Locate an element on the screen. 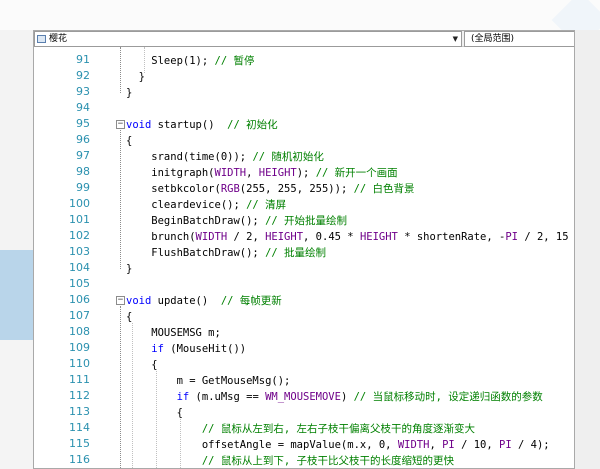  code-comment: // 鼠标从左到右, 左右子枝干偏离父枝干的角度逐渐变大 is located at coordinates (338, 429).